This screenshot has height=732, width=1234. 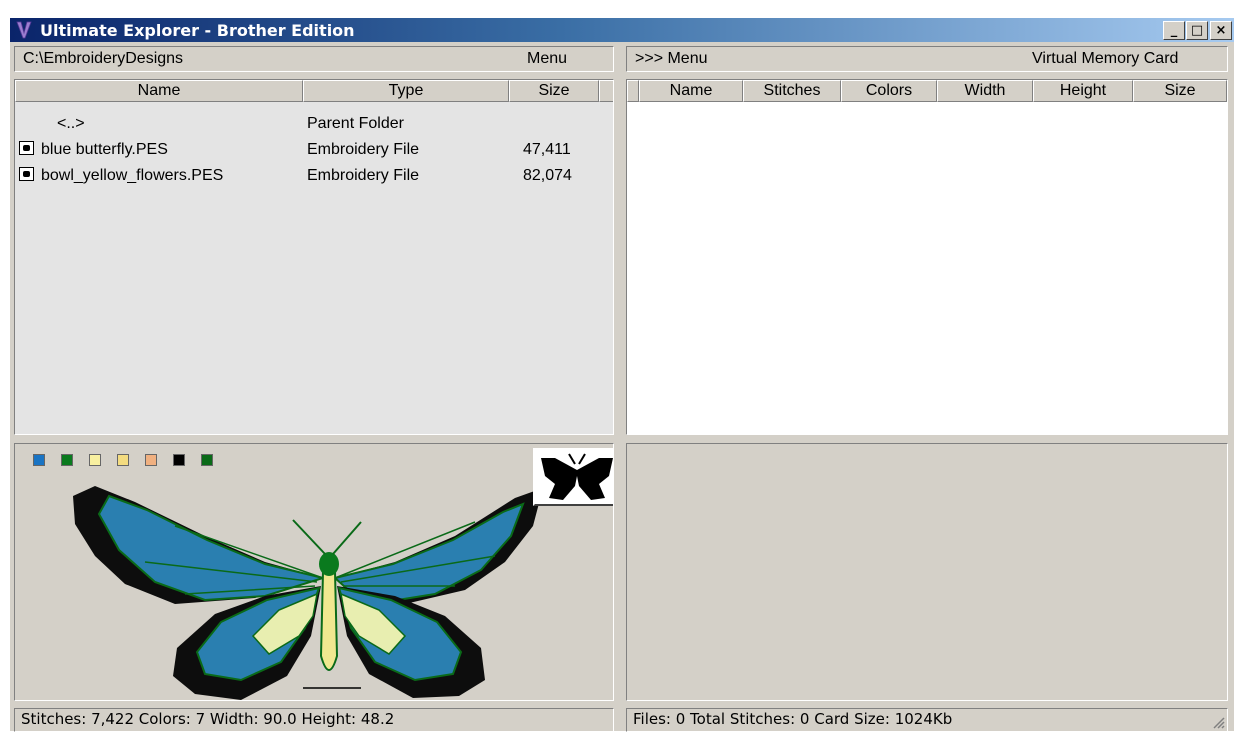 What do you see at coordinates (792, 91) in the screenshot?
I see `column-header-stitches: Stitches` at bounding box center [792, 91].